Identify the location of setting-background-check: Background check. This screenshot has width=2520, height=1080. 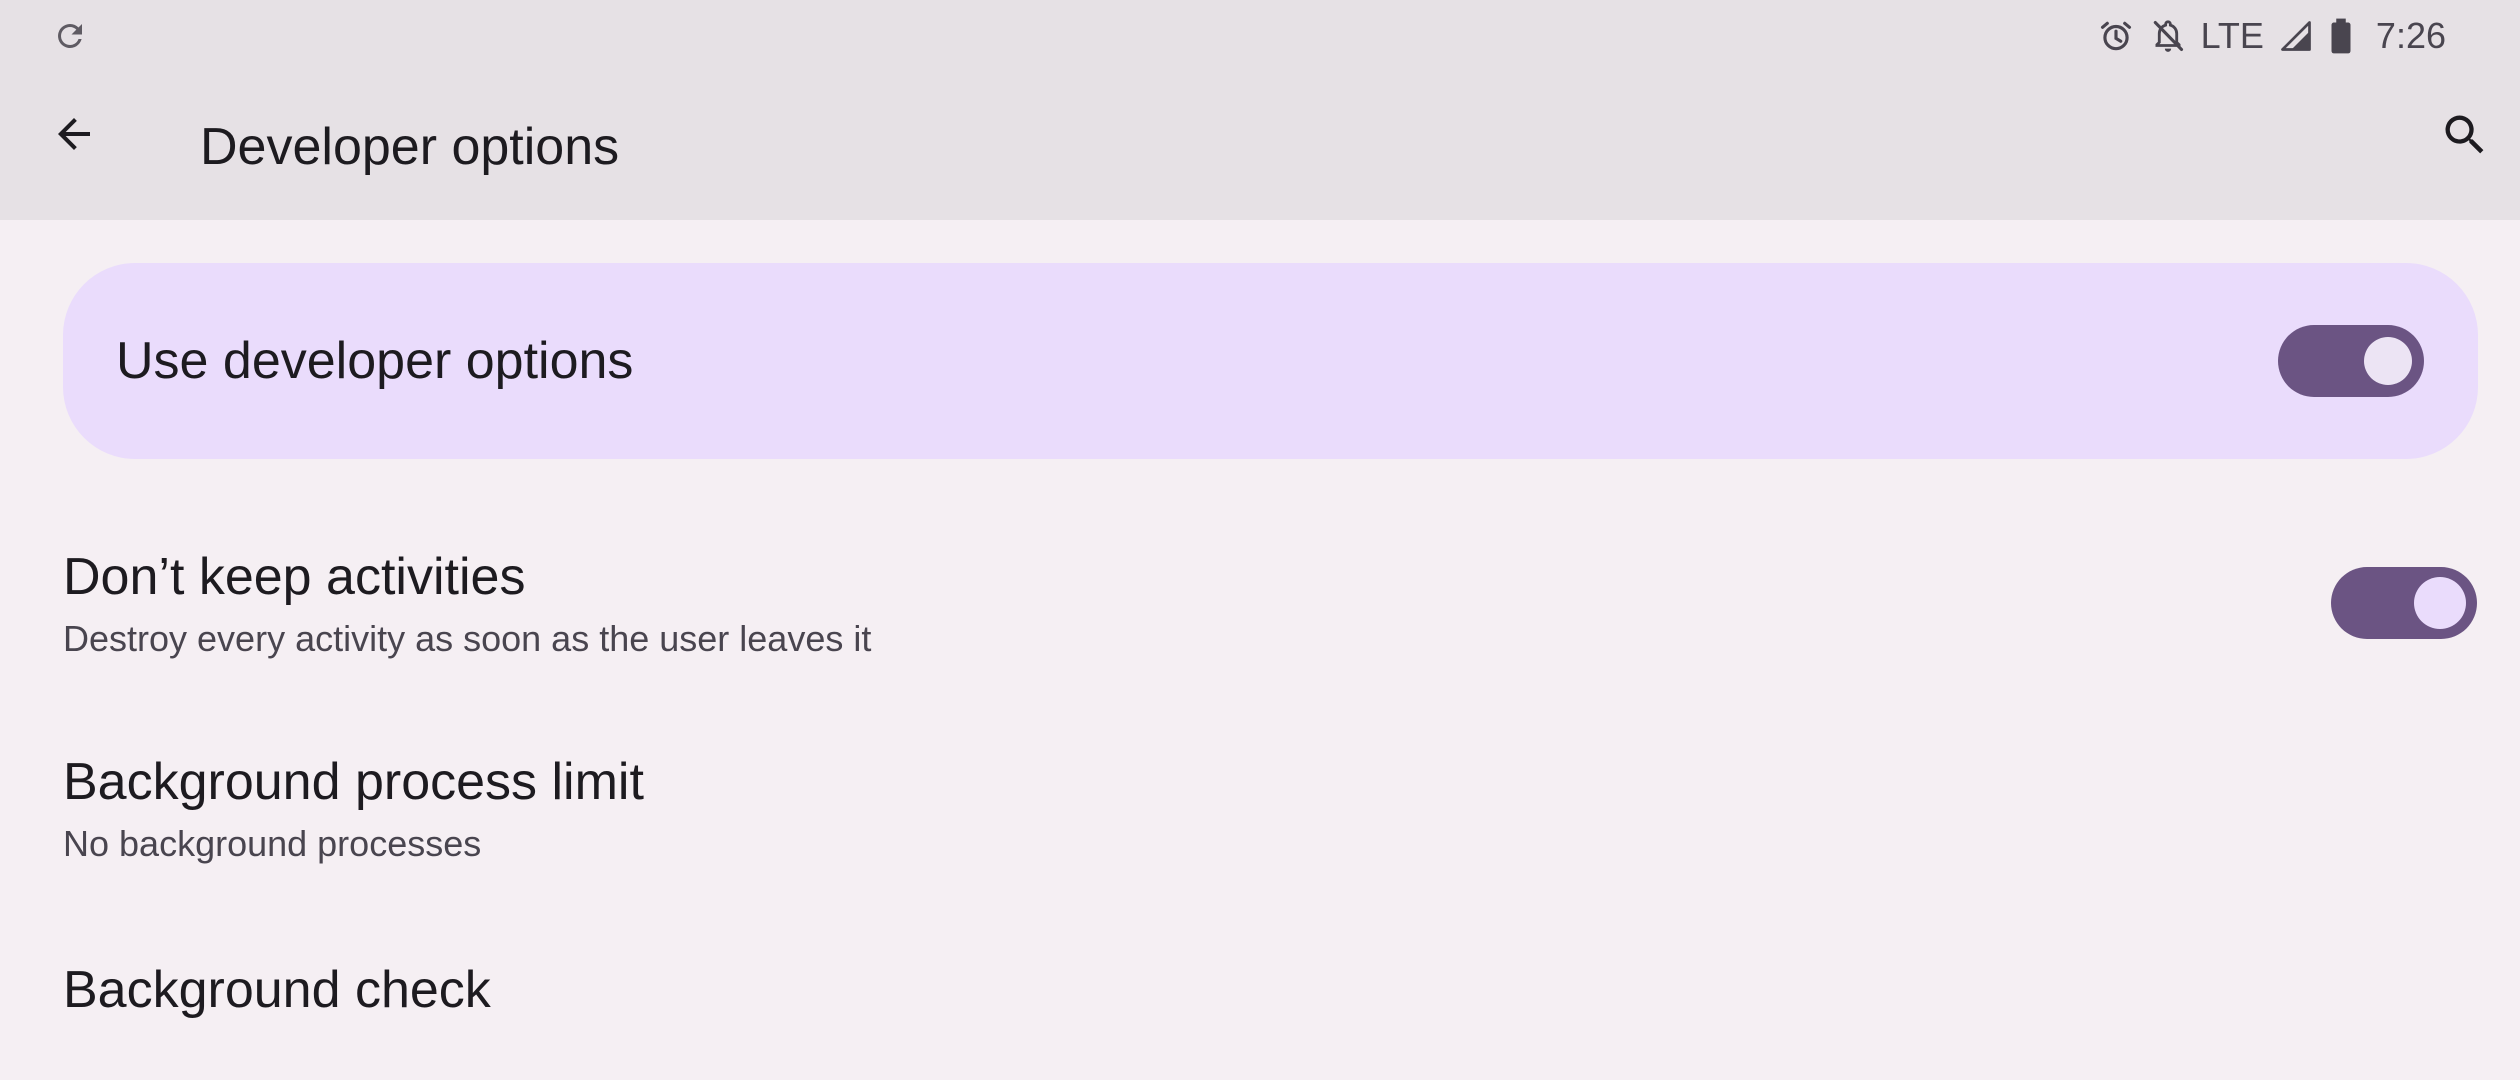
(1260, 995).